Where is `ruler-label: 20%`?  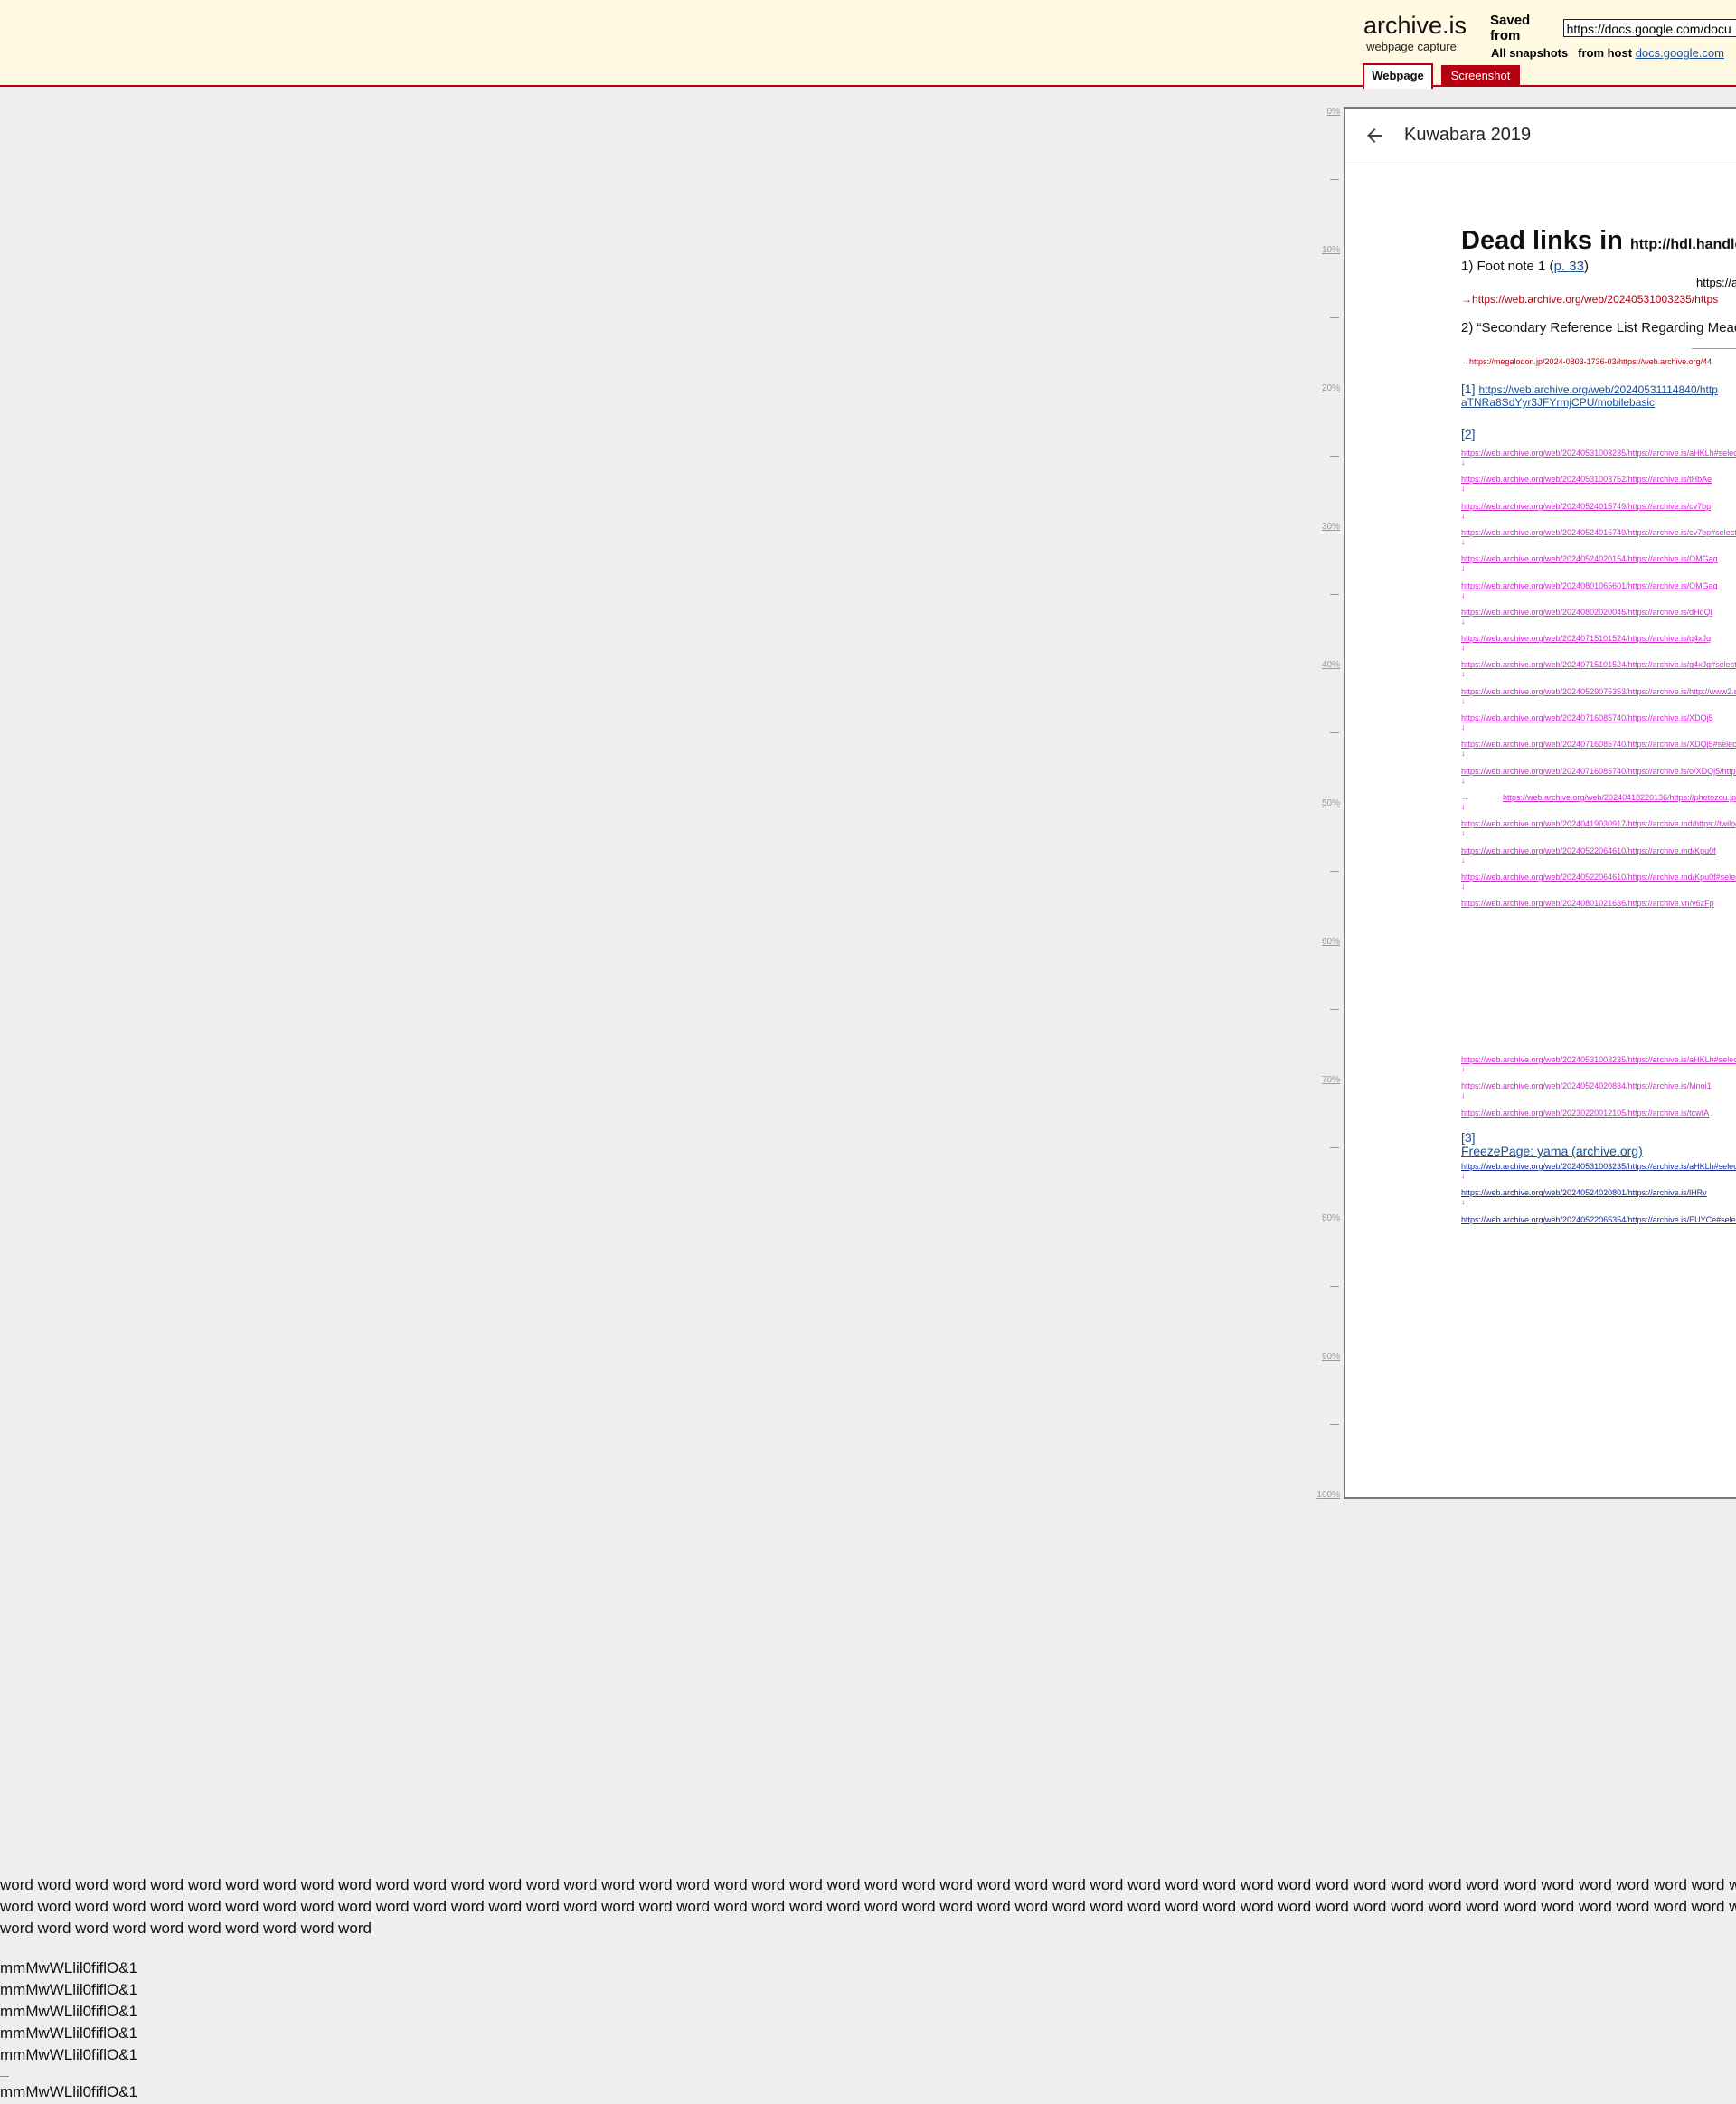
ruler-label: 20% is located at coordinates (1322, 388).